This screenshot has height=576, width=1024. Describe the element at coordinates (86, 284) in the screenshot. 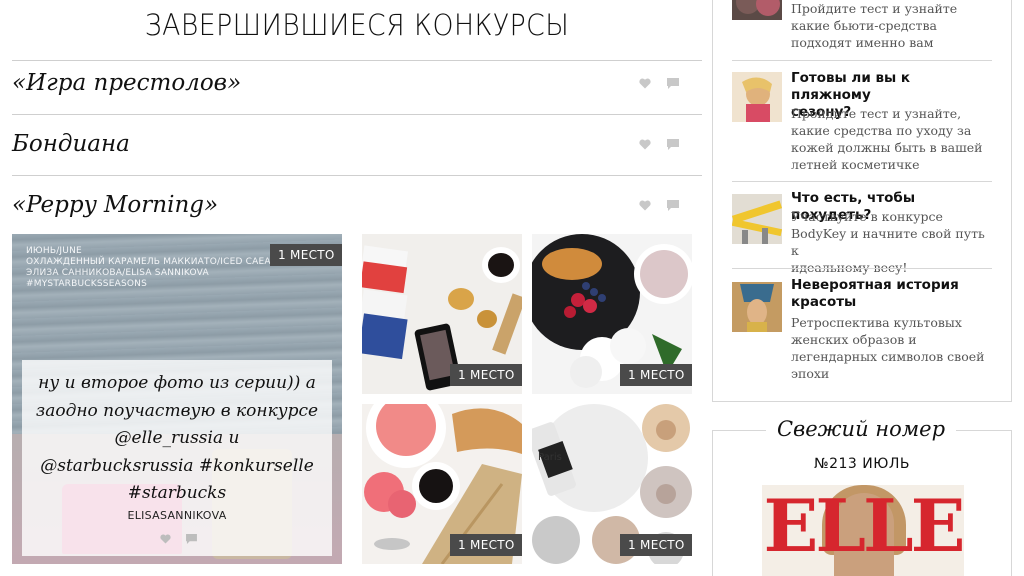

I see `photo-meta-line: #MYSTARBUCKSSEASONS` at that location.